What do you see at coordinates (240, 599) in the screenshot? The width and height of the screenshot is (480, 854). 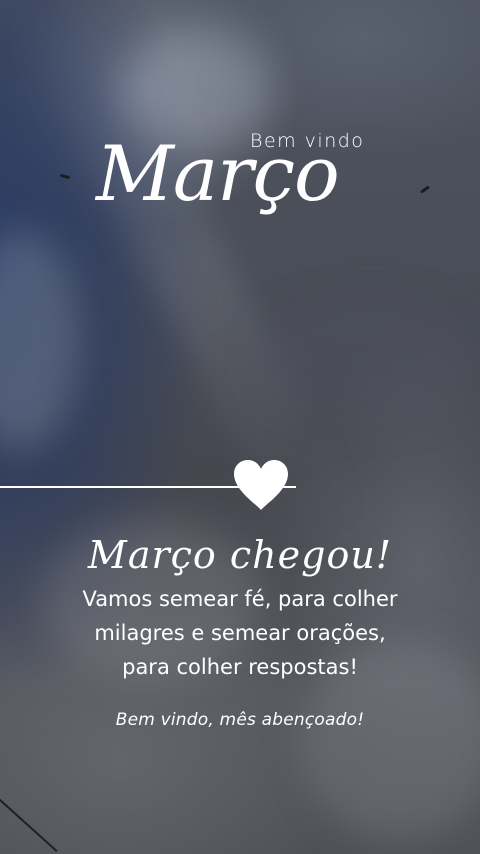 I see `message-line: Vamos semear fé, para colher` at bounding box center [240, 599].